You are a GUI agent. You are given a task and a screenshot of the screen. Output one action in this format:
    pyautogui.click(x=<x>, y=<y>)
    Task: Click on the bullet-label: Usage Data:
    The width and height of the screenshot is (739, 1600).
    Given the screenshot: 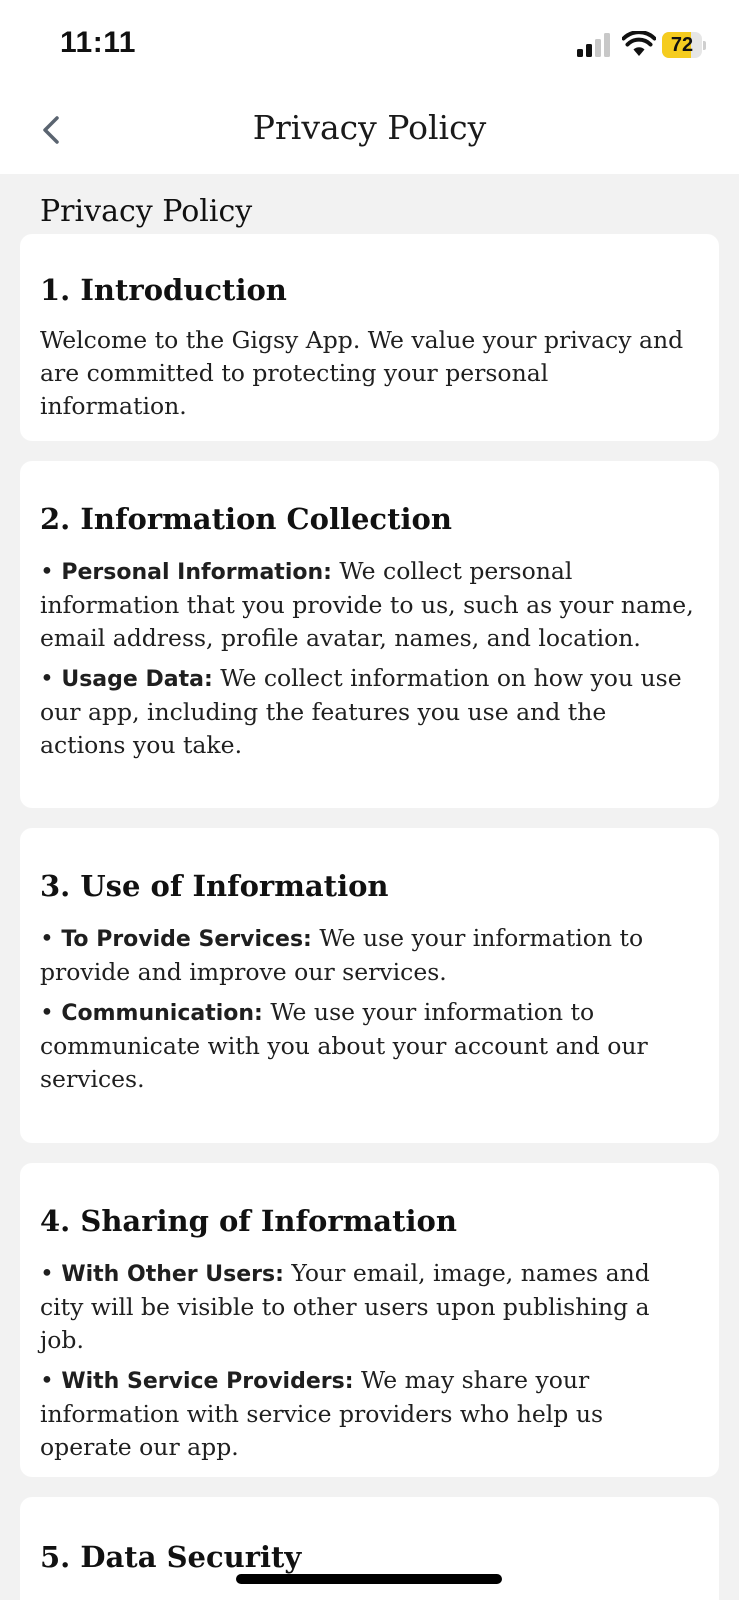 What is the action you would take?
    pyautogui.click(x=137, y=679)
    